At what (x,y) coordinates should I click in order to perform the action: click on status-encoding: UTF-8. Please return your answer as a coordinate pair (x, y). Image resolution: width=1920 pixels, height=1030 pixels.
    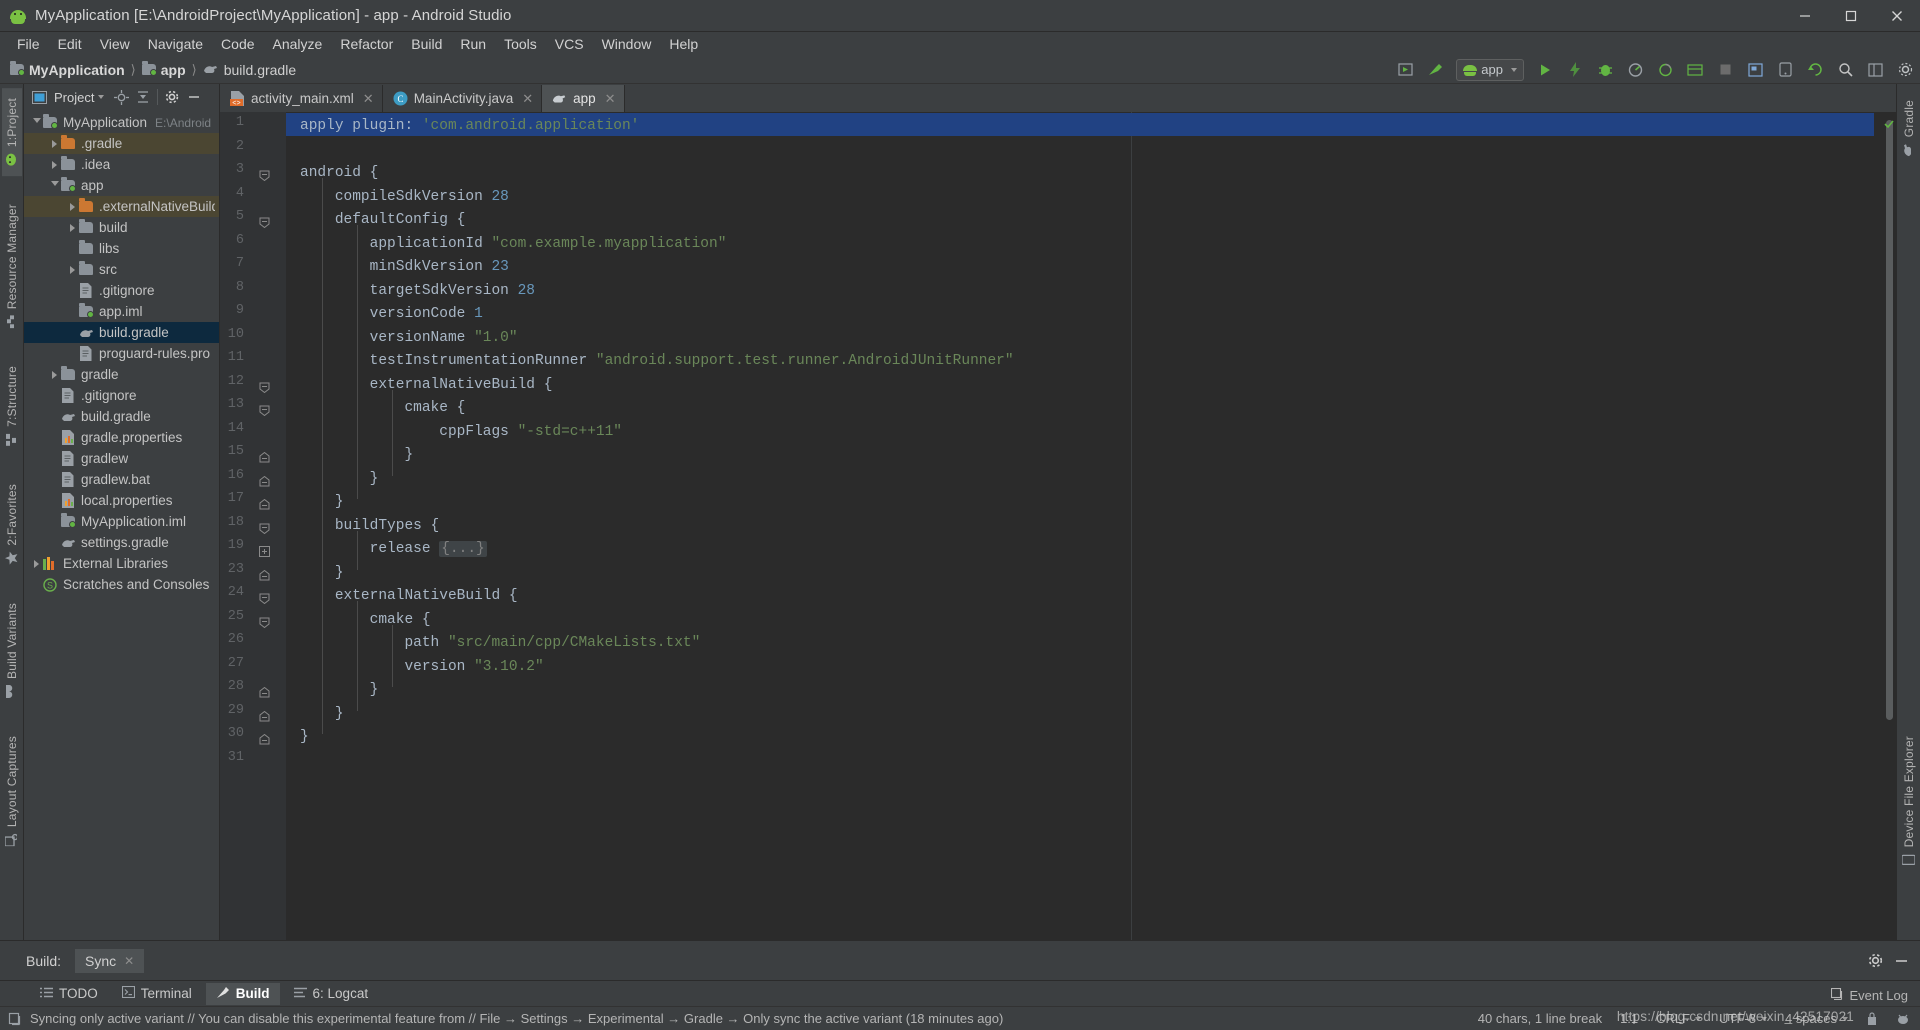
    Looking at the image, I should click on (1743, 1018).